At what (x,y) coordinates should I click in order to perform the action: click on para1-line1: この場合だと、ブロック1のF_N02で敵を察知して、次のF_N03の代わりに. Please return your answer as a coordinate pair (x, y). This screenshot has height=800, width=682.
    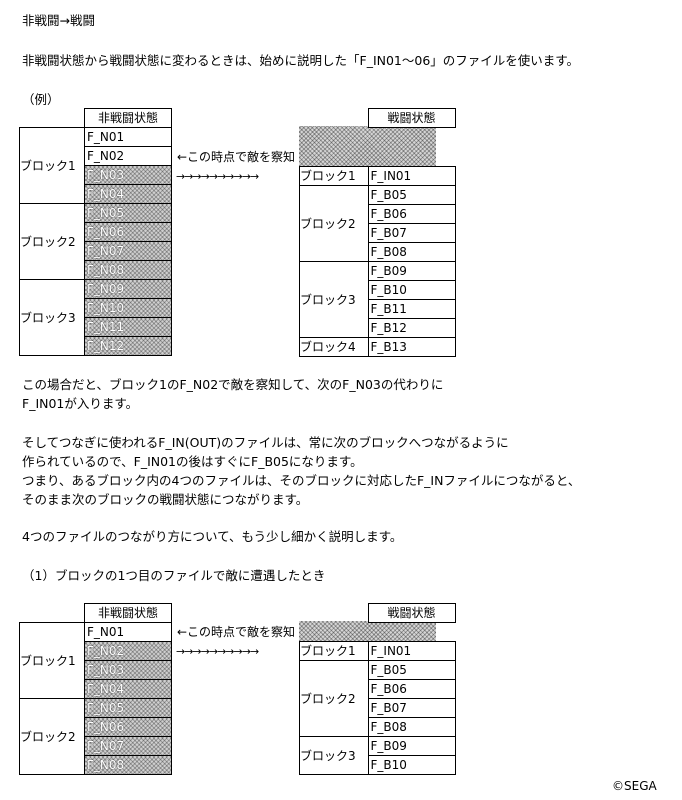
    Looking at the image, I should click on (233, 384).